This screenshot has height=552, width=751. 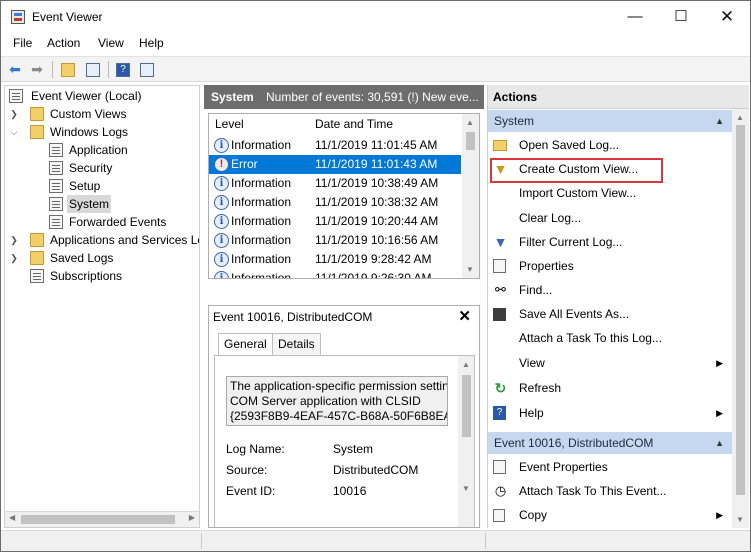 What do you see at coordinates (500, 388) in the screenshot?
I see `refresh-icon: ↻` at bounding box center [500, 388].